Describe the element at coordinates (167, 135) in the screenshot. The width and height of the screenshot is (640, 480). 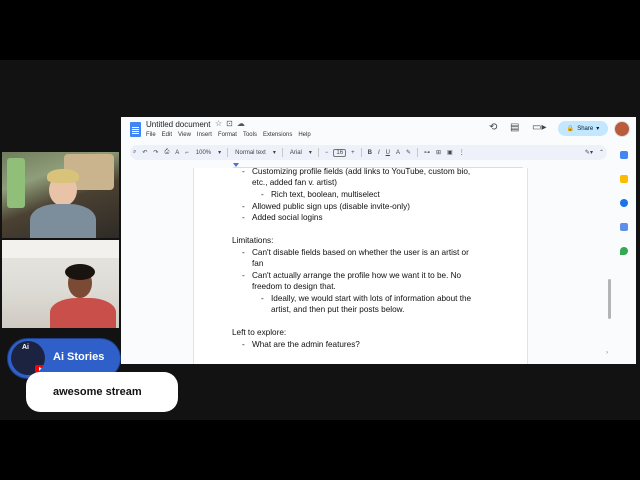
I see `menu-edit: Edit` at that location.